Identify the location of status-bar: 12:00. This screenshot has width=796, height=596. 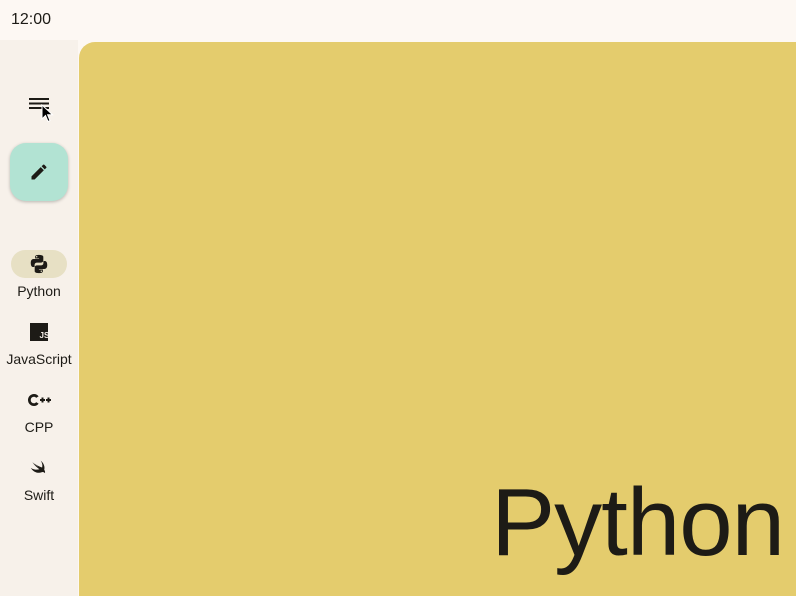
(398, 20).